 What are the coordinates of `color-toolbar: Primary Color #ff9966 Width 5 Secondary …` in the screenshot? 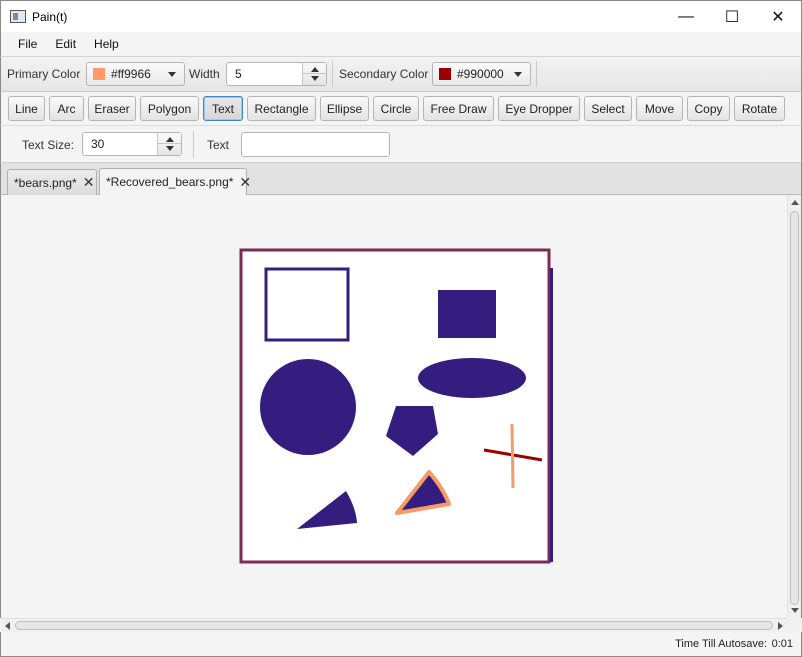 It's located at (401, 74).